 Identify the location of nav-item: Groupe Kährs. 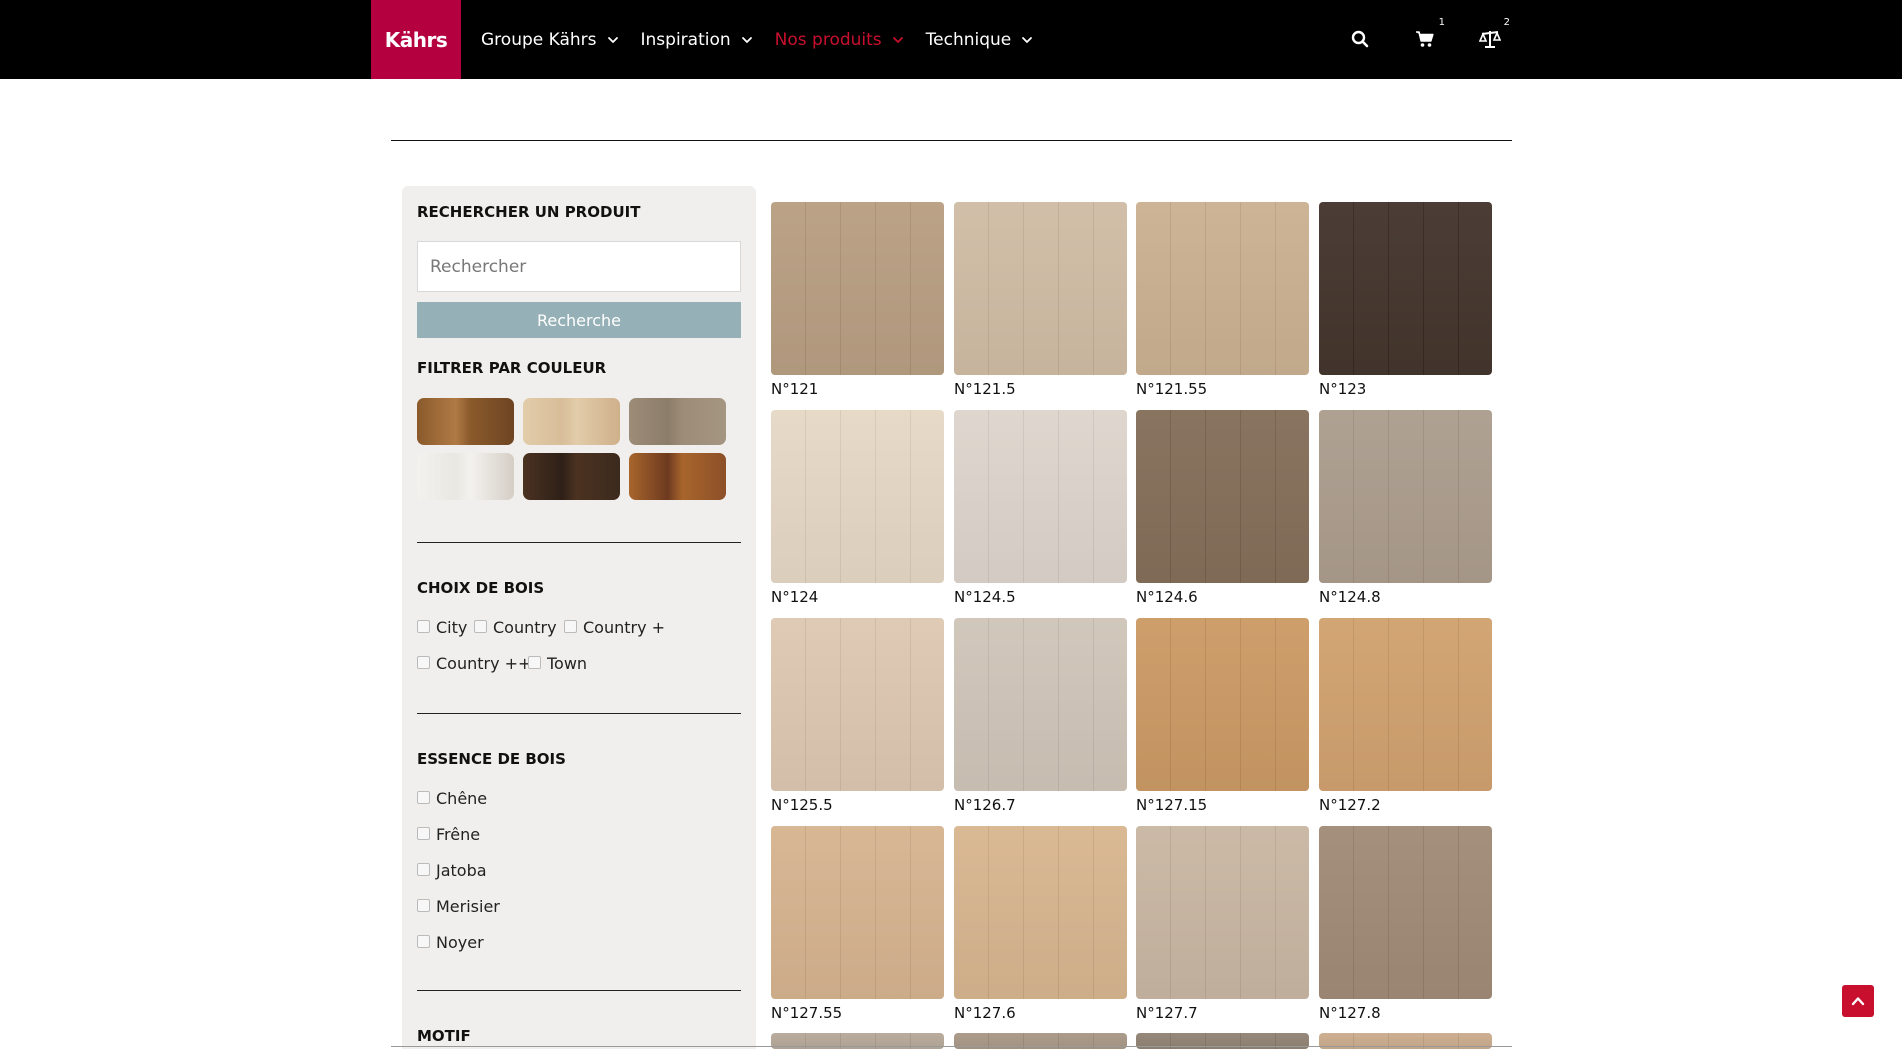
(550, 40).